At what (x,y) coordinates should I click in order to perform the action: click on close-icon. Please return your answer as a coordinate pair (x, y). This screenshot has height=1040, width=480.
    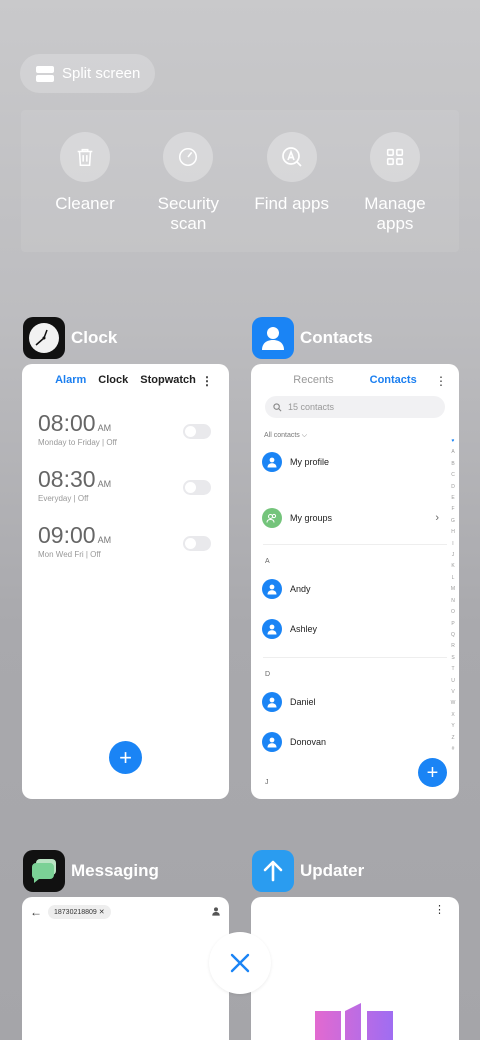
    Looking at the image, I should click on (240, 963).